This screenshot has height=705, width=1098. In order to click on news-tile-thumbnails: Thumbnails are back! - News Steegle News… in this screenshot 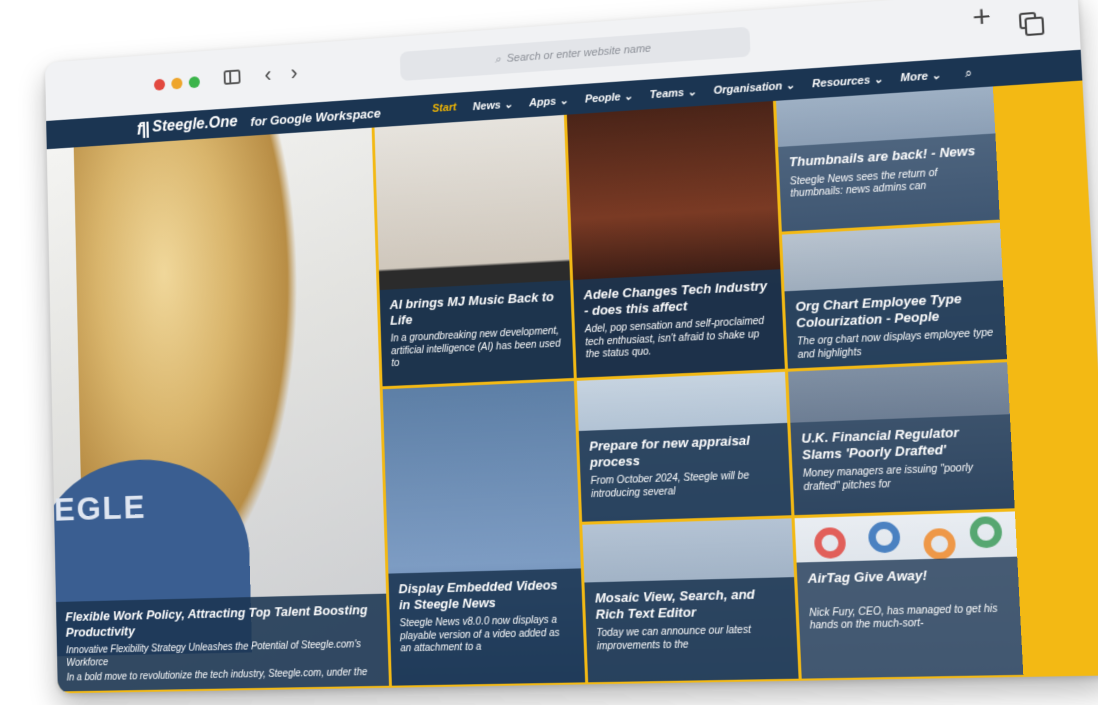, I will do `click(888, 158)`.